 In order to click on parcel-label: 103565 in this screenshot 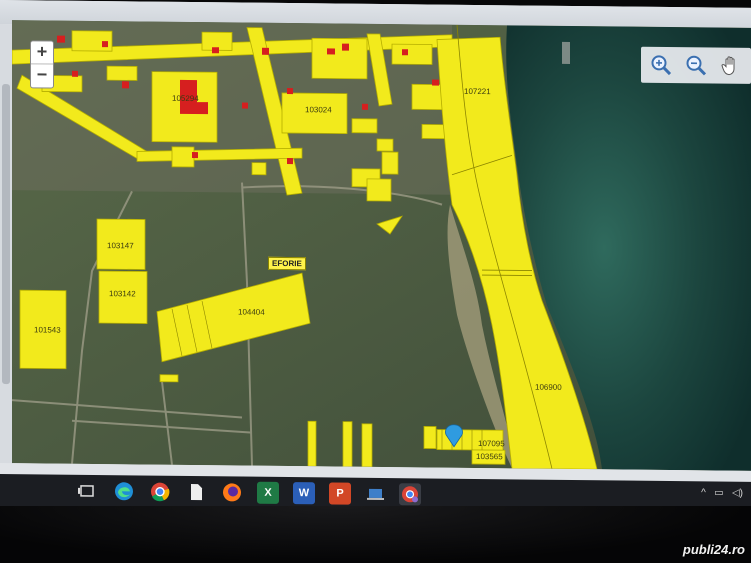, I will do `click(489, 456)`.